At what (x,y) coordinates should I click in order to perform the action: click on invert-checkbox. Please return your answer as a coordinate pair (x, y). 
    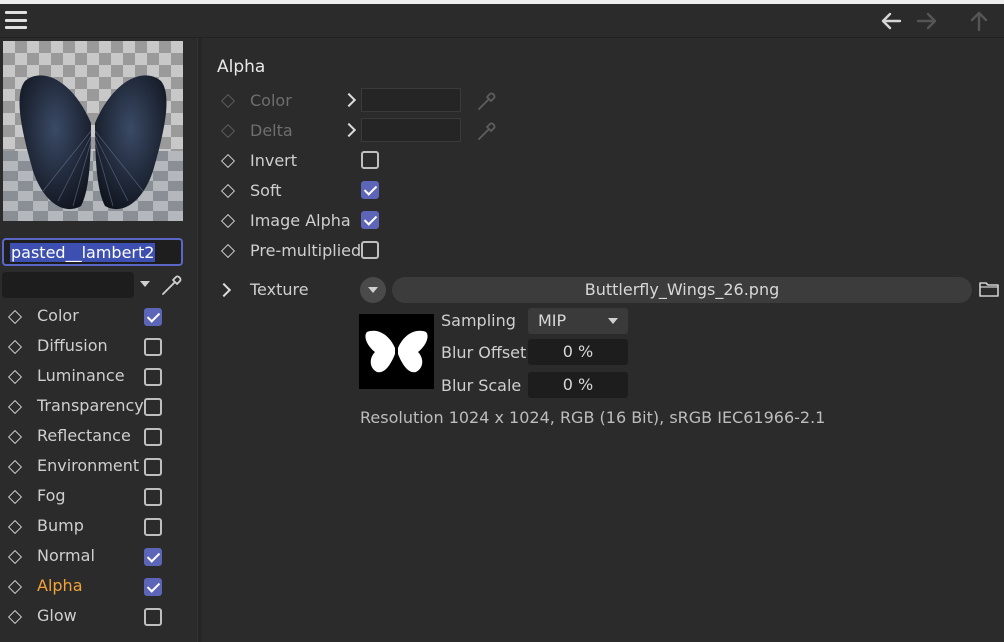
    Looking at the image, I should click on (370, 160).